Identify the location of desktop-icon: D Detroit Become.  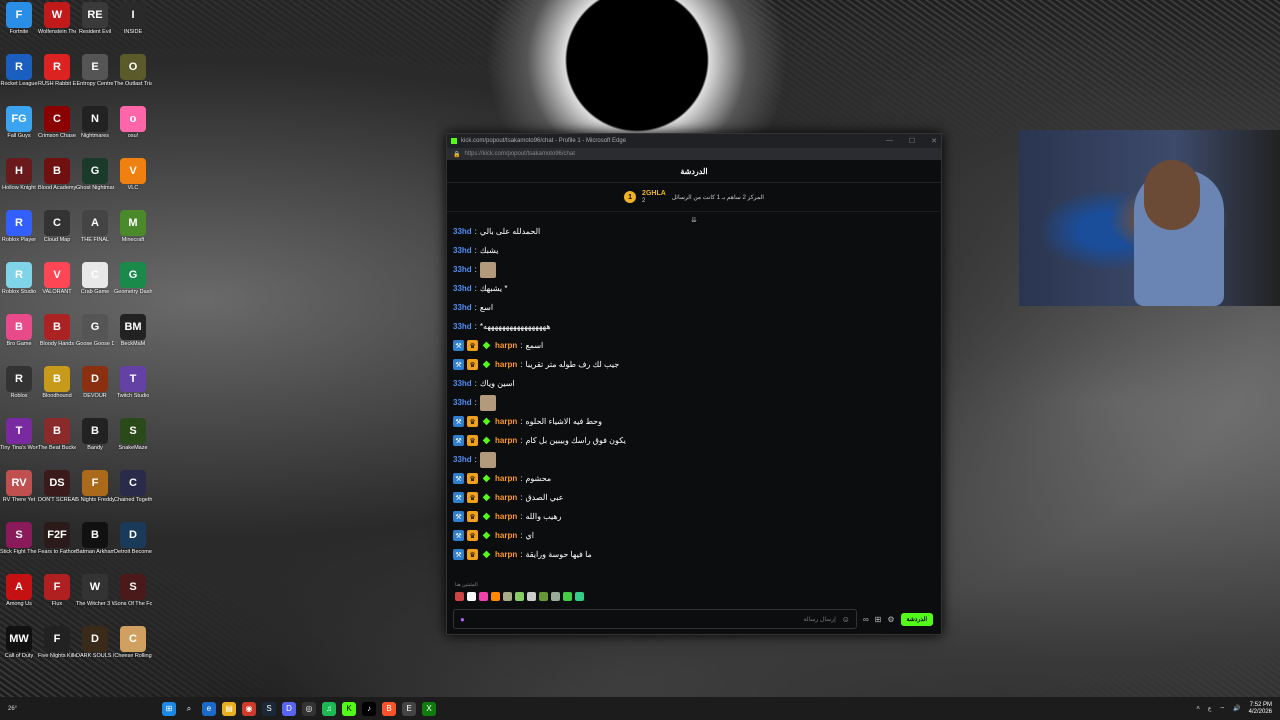
(133, 548).